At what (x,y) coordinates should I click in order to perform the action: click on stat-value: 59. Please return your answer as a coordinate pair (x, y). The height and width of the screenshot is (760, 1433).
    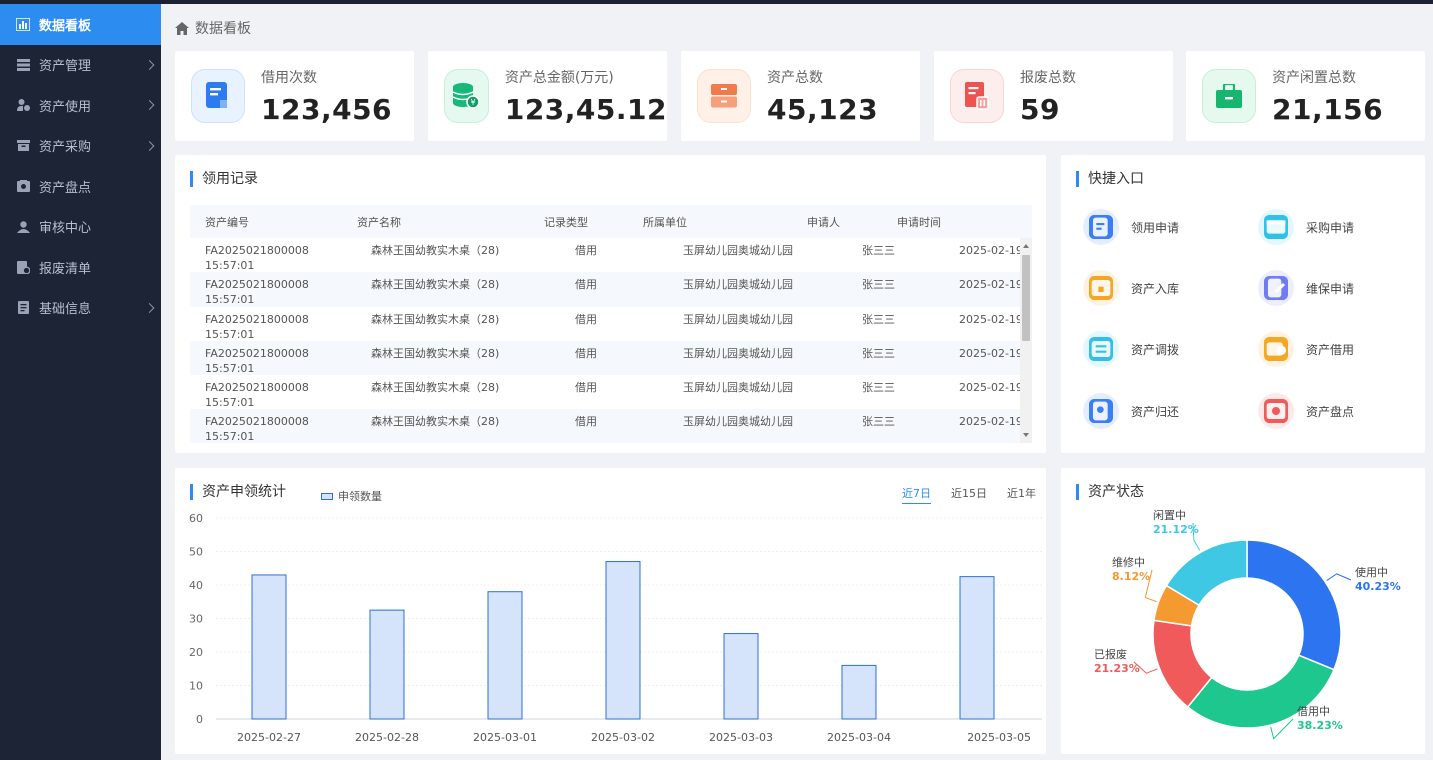
    Looking at the image, I should click on (1040, 109).